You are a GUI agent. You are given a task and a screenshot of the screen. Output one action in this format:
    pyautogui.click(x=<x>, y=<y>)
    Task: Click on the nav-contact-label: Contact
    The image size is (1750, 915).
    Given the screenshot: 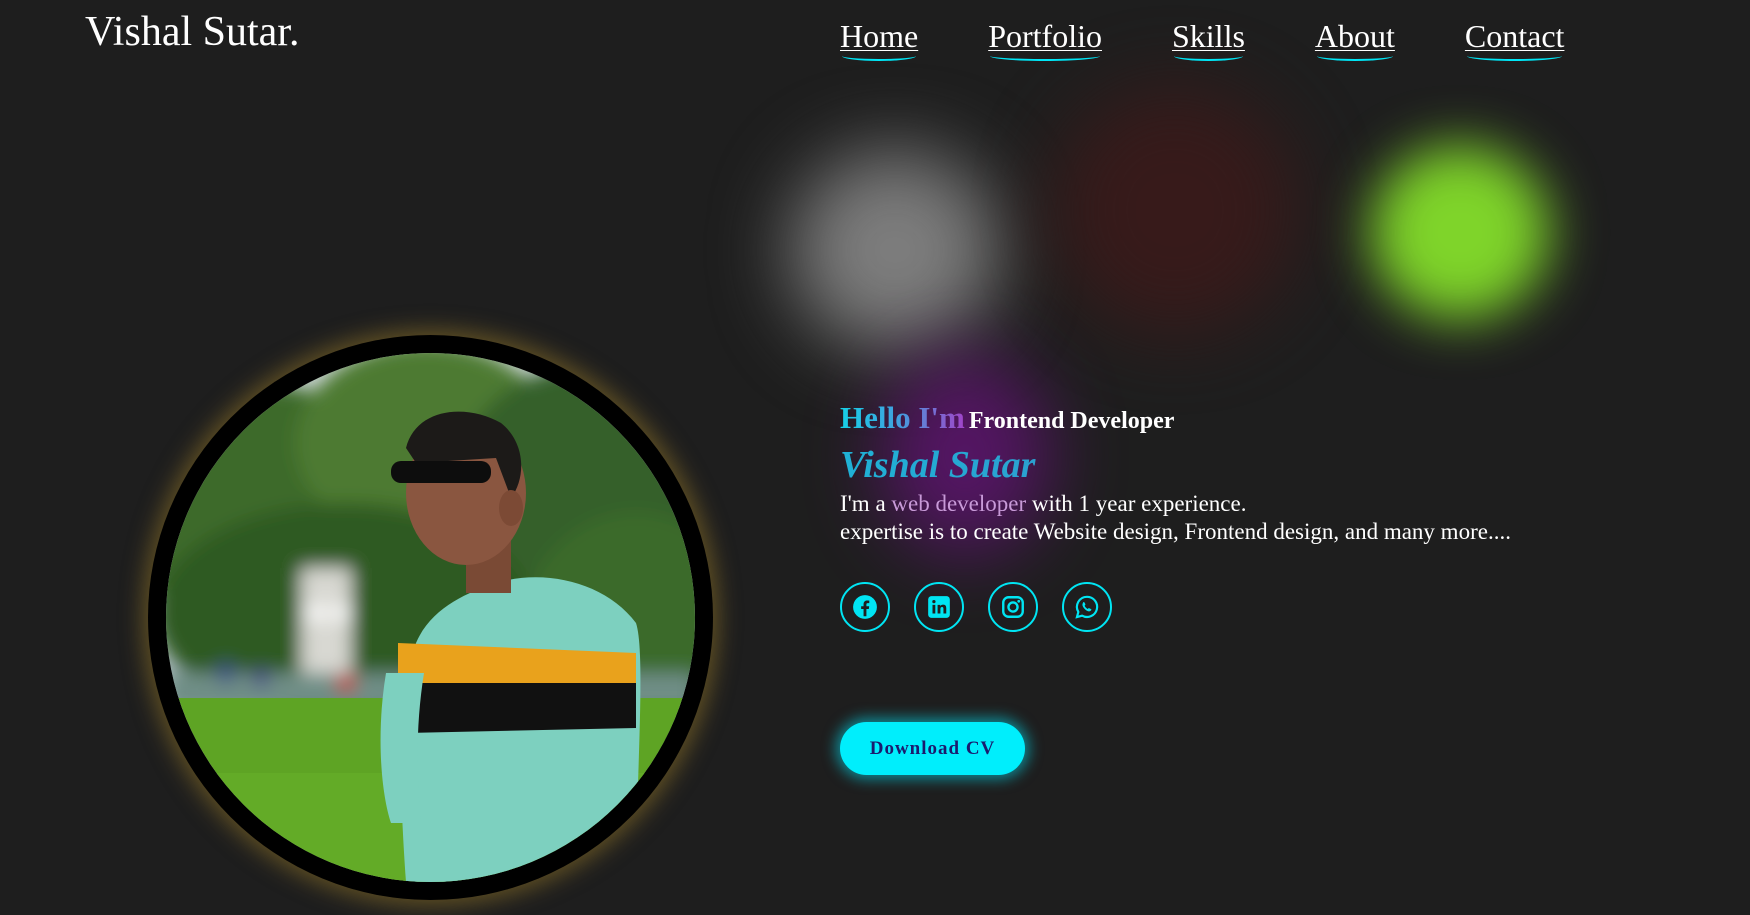 What is the action you would take?
    pyautogui.click(x=1514, y=36)
    